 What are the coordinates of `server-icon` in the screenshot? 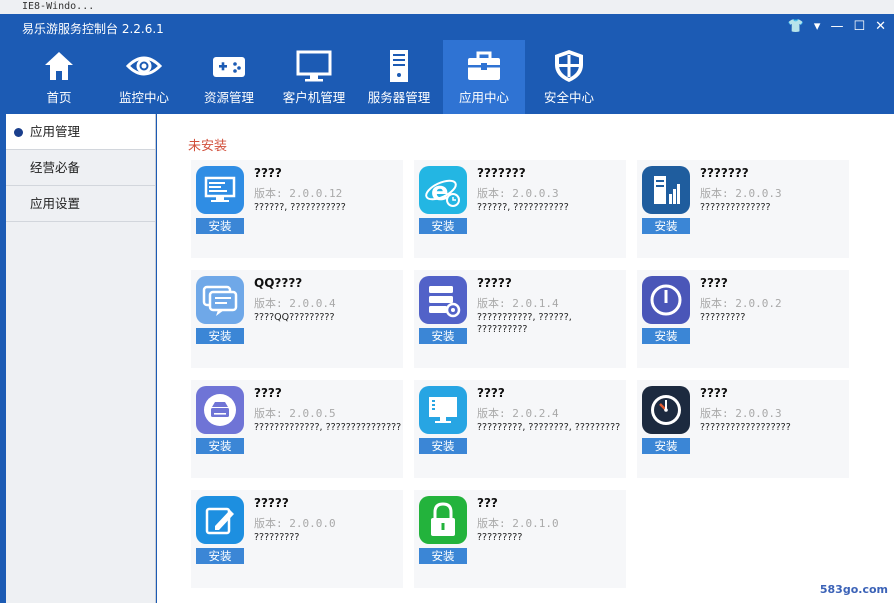 It's located at (399, 66).